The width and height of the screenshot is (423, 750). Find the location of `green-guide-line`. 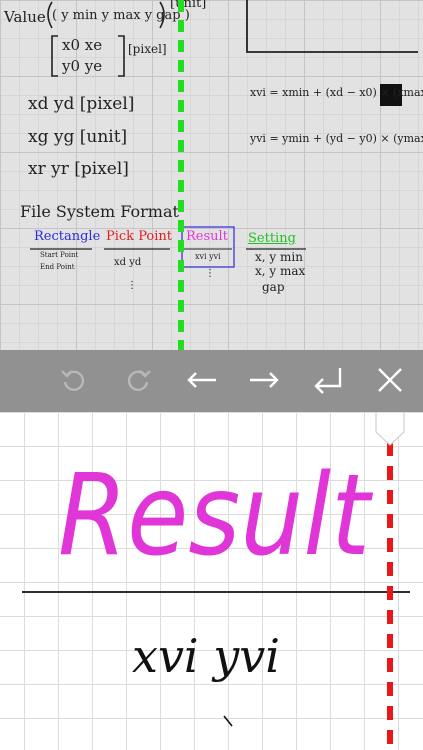

green-guide-line is located at coordinates (181, 175).